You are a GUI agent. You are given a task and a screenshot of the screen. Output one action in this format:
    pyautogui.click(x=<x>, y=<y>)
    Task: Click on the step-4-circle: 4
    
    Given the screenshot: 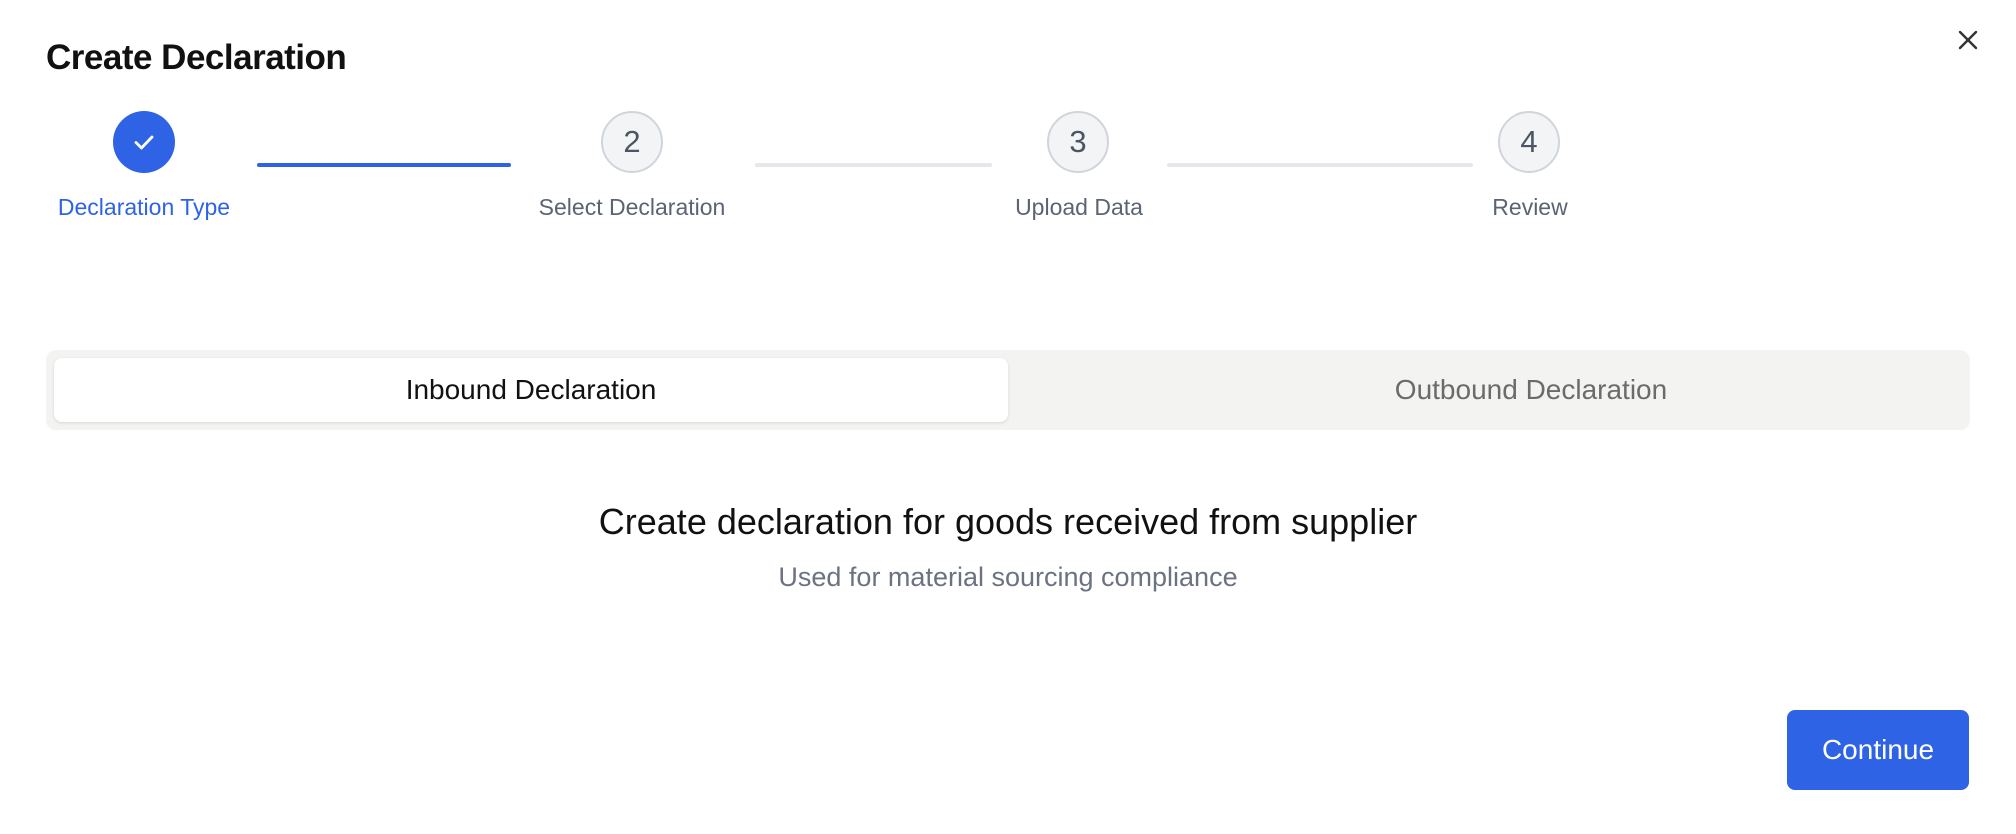 What is the action you would take?
    pyautogui.click(x=1529, y=142)
    